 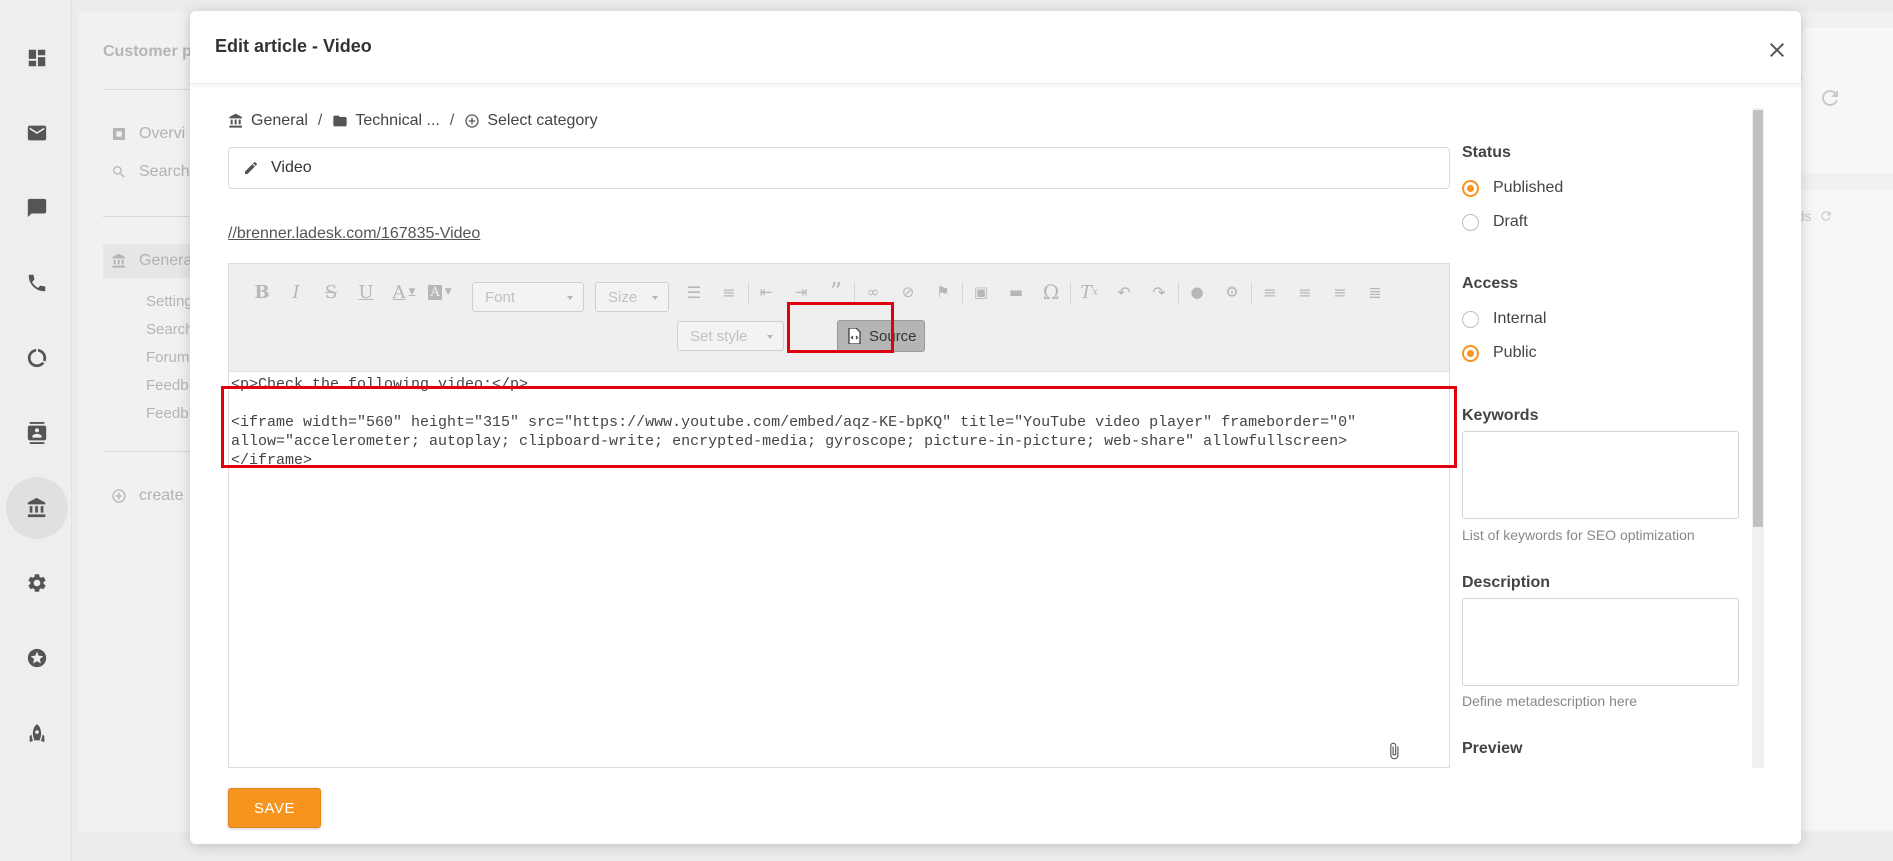 What do you see at coordinates (1500, 415) in the screenshot?
I see `keywords-label: Keywords` at bounding box center [1500, 415].